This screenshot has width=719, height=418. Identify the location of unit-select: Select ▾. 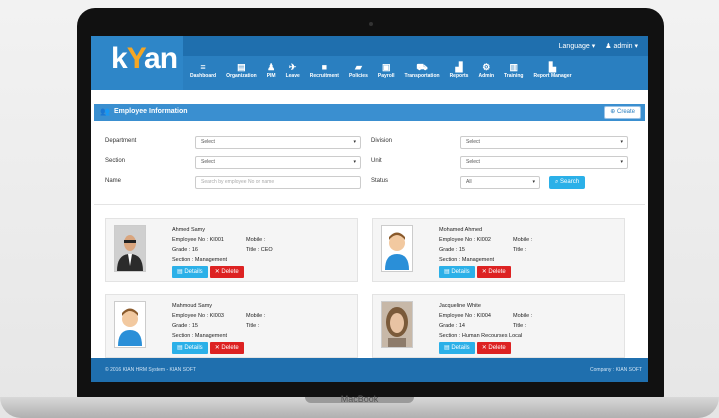
(544, 162).